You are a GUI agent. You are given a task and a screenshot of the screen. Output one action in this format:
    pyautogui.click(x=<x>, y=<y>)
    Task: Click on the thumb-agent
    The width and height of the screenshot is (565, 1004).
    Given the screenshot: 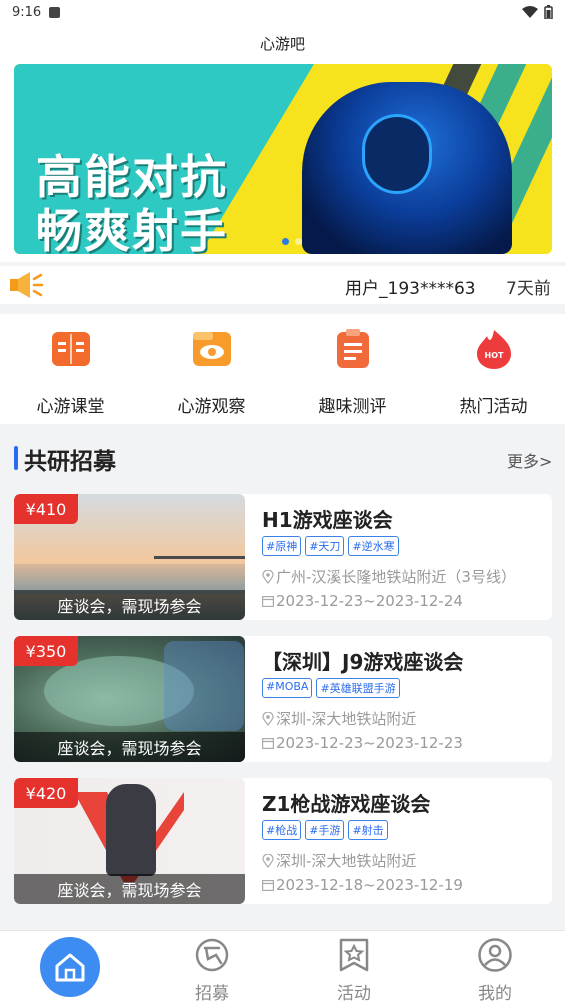 What is the action you would take?
    pyautogui.click(x=131, y=830)
    